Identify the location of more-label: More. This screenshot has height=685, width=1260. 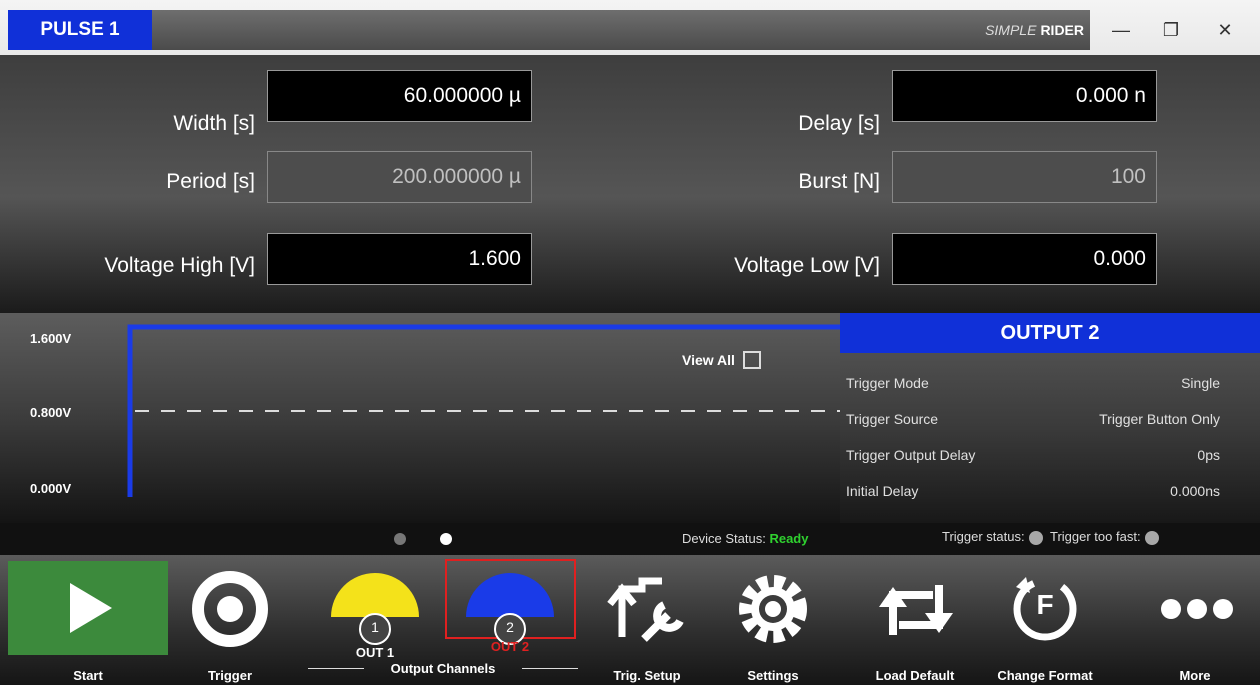
(1195, 675).